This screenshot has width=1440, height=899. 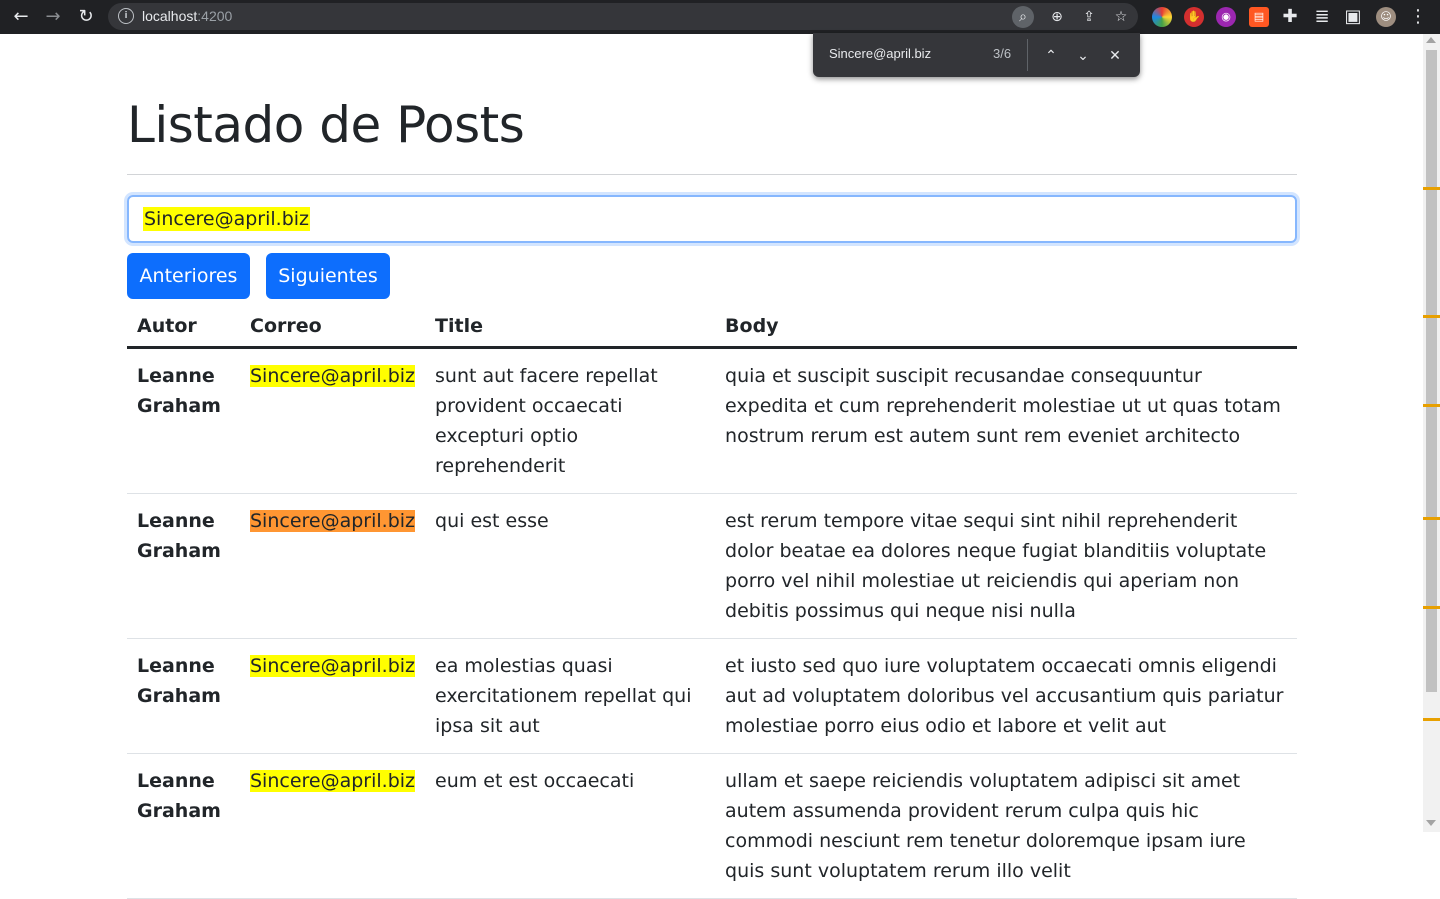 I want to click on search-input: Sincere@april.biz, so click(x=712, y=219).